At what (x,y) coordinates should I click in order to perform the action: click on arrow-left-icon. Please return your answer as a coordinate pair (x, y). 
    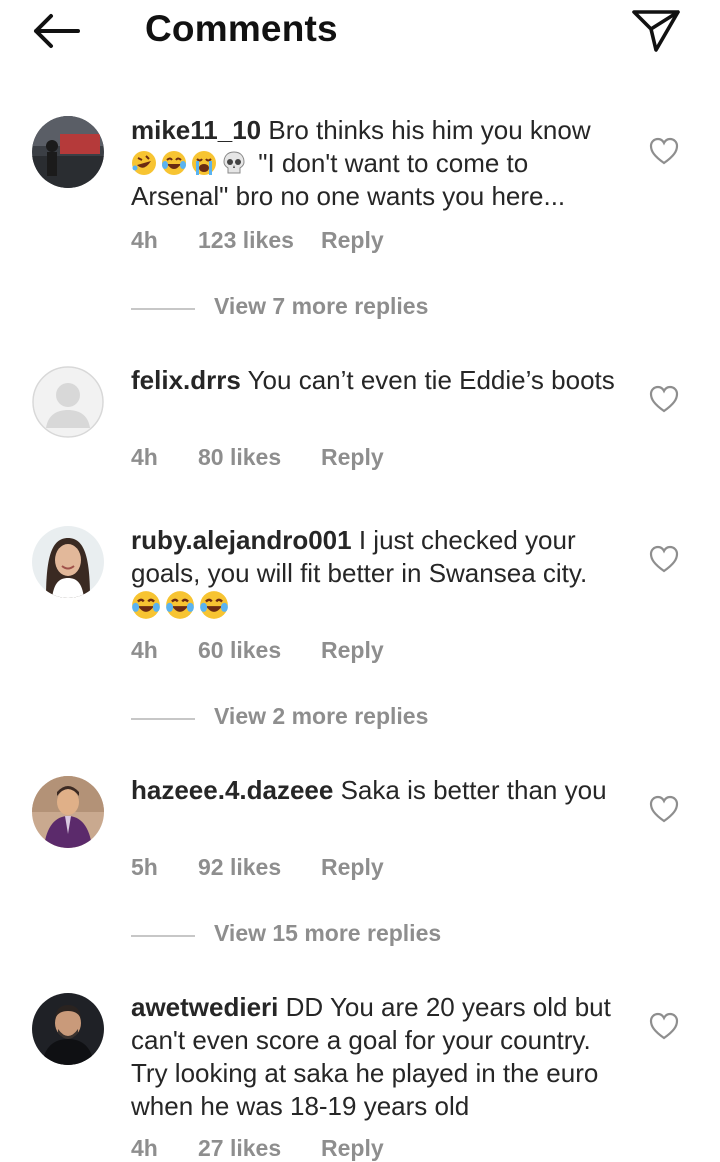
    Looking at the image, I should click on (57, 31).